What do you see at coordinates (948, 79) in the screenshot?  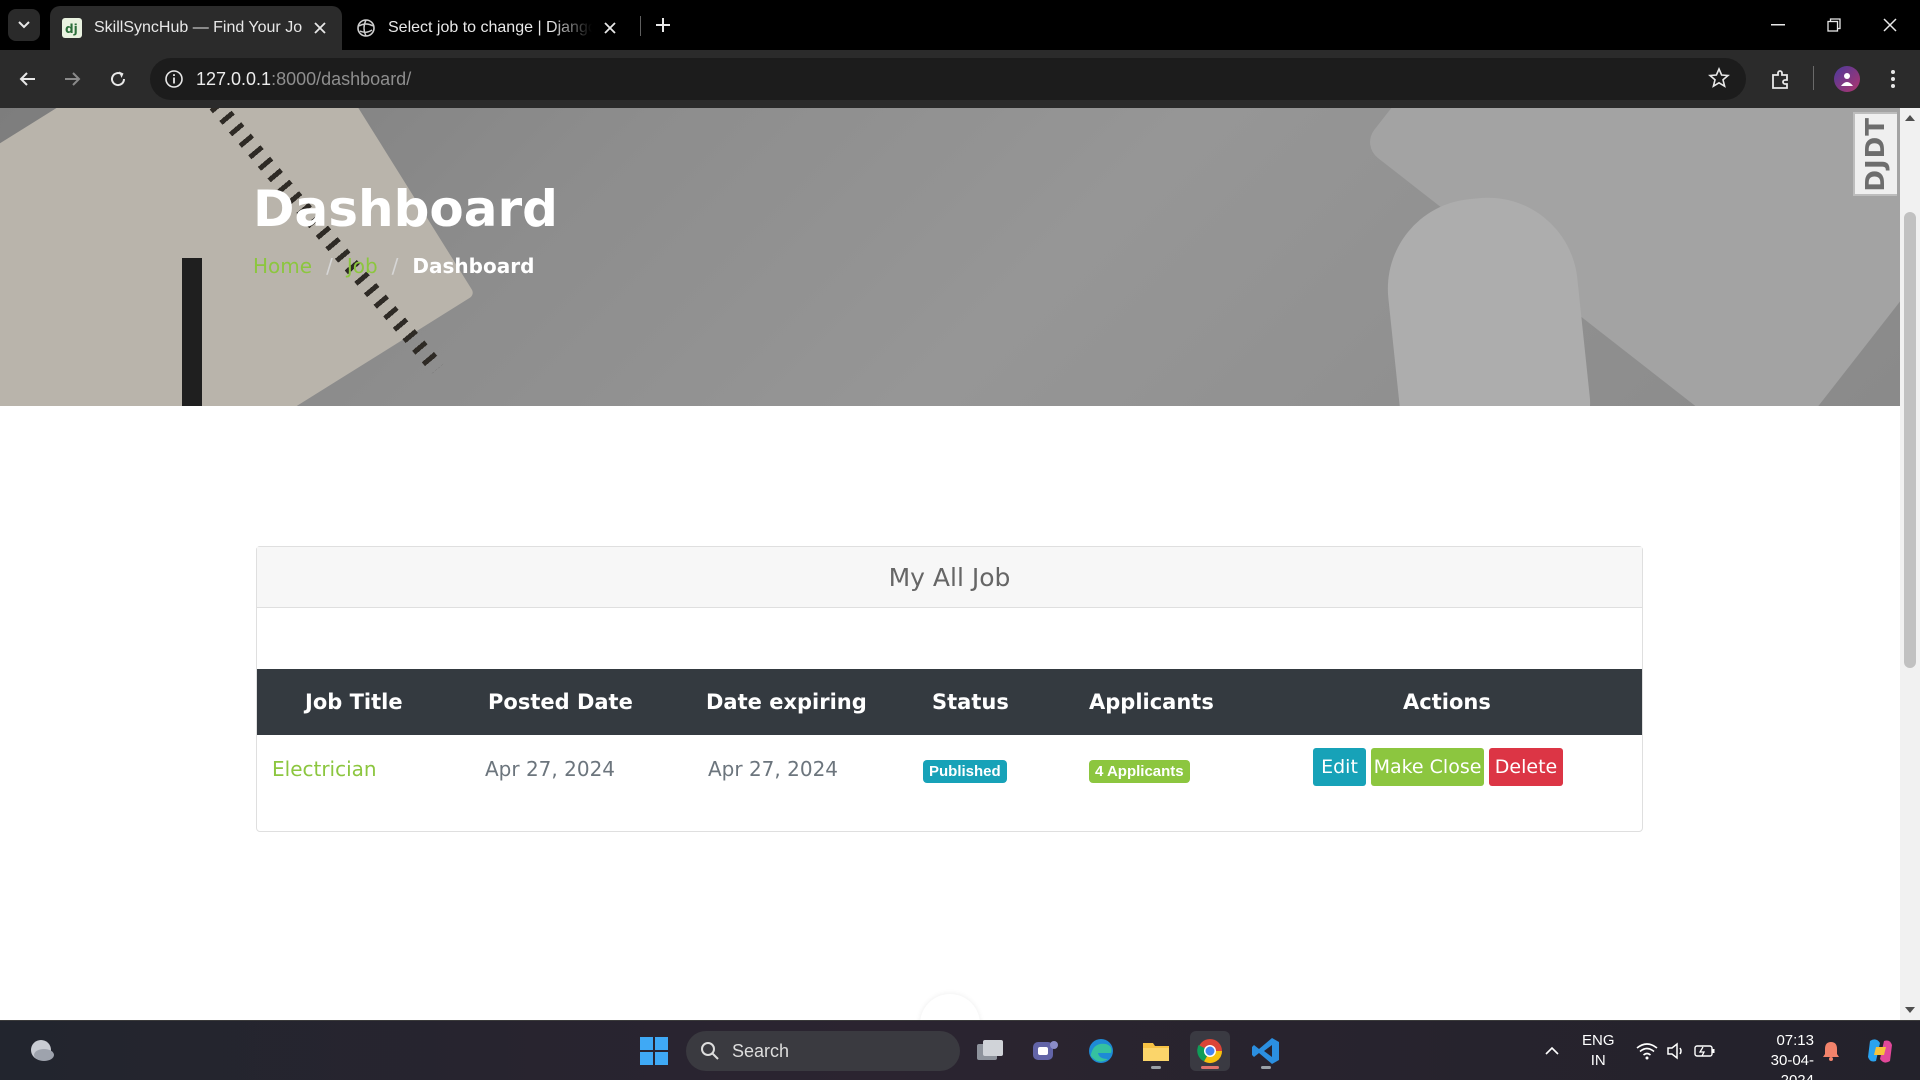 I see `address-bar: 127.0.0.1:8000/dashboard/` at bounding box center [948, 79].